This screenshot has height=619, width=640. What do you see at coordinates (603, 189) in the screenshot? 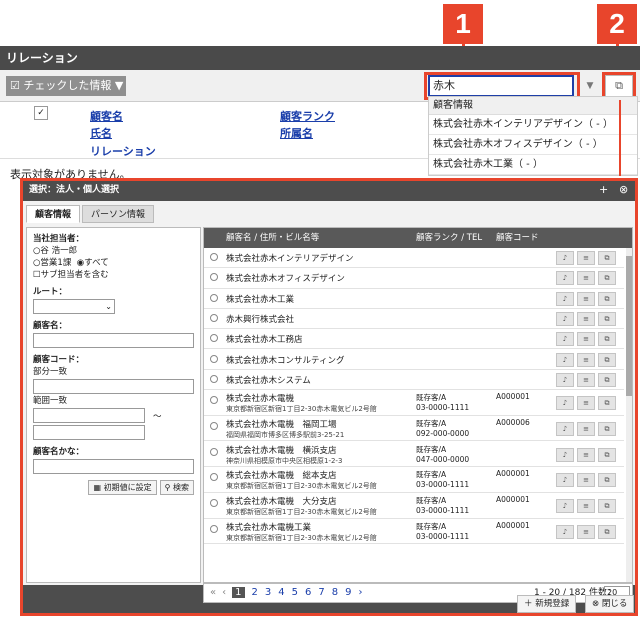
I see `plus-icon: +` at bounding box center [603, 189].